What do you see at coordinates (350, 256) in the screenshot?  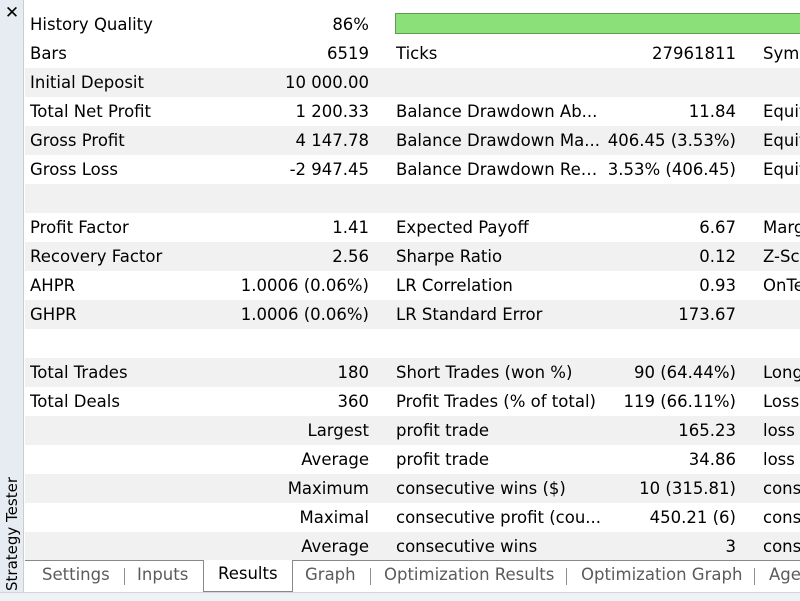 I see `stat-value: 2.56` at bounding box center [350, 256].